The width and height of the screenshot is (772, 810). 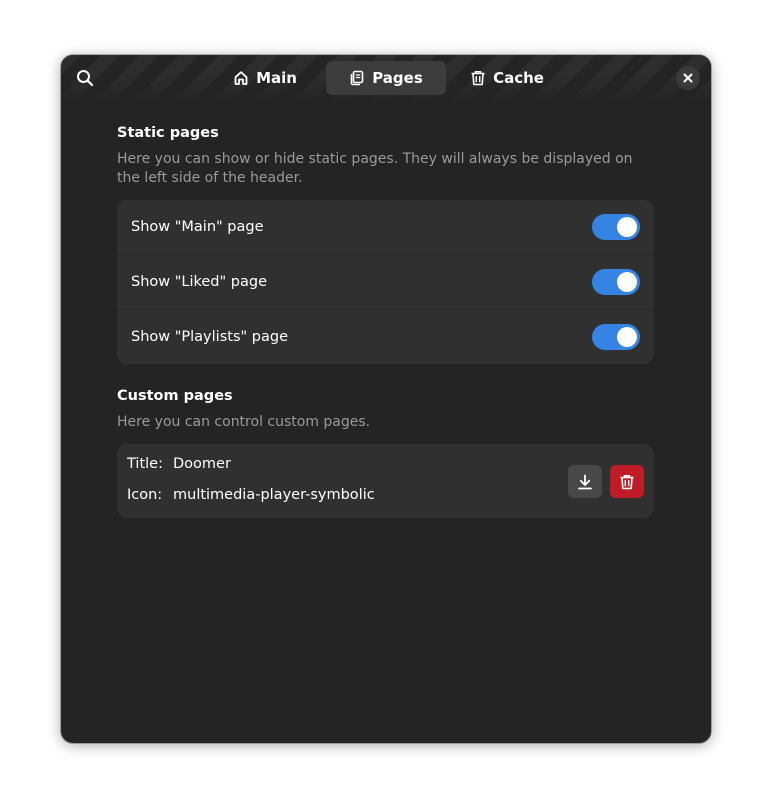 What do you see at coordinates (199, 282) in the screenshot?
I see `row-label: Show "Liked" page` at bounding box center [199, 282].